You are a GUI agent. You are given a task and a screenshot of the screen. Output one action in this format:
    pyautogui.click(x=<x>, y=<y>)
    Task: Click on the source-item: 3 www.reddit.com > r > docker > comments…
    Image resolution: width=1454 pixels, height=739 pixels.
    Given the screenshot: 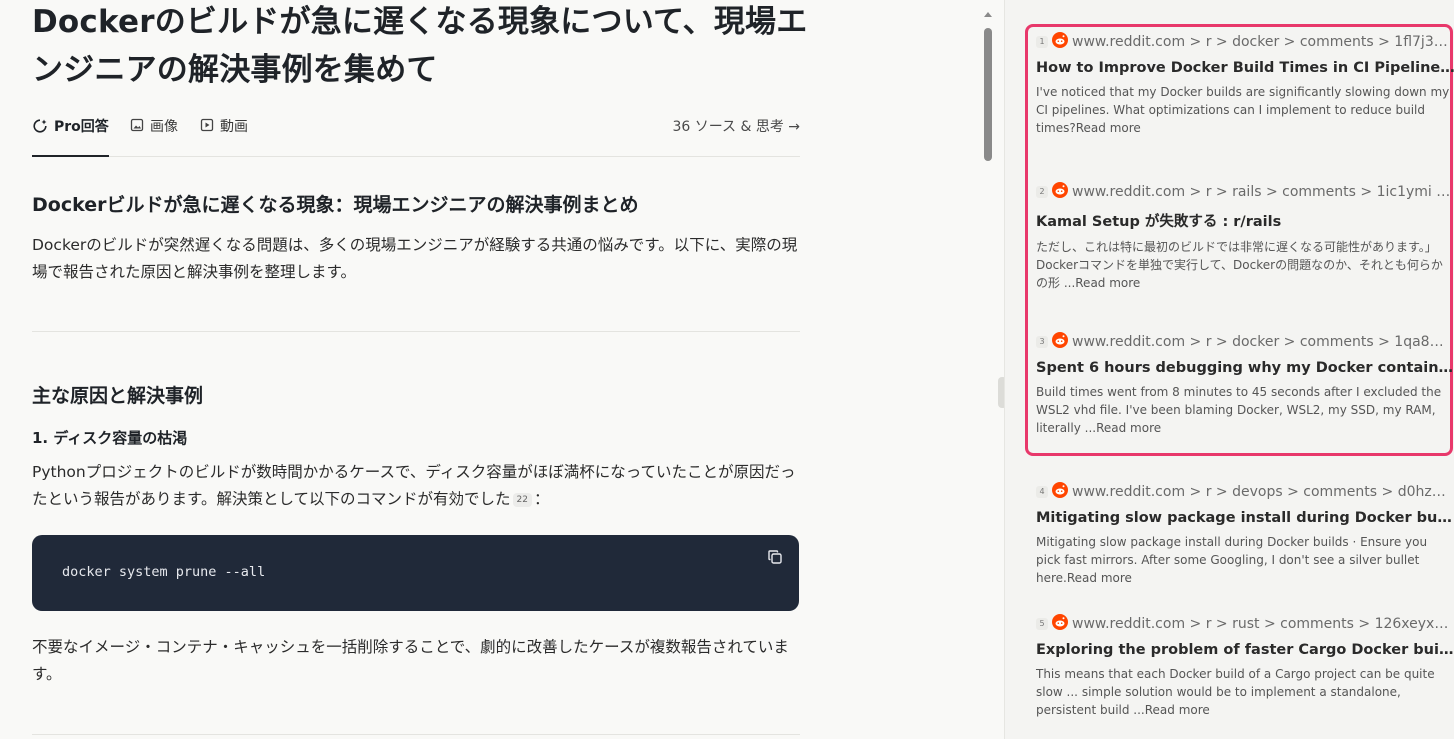 What is the action you would take?
    pyautogui.click(x=1245, y=384)
    